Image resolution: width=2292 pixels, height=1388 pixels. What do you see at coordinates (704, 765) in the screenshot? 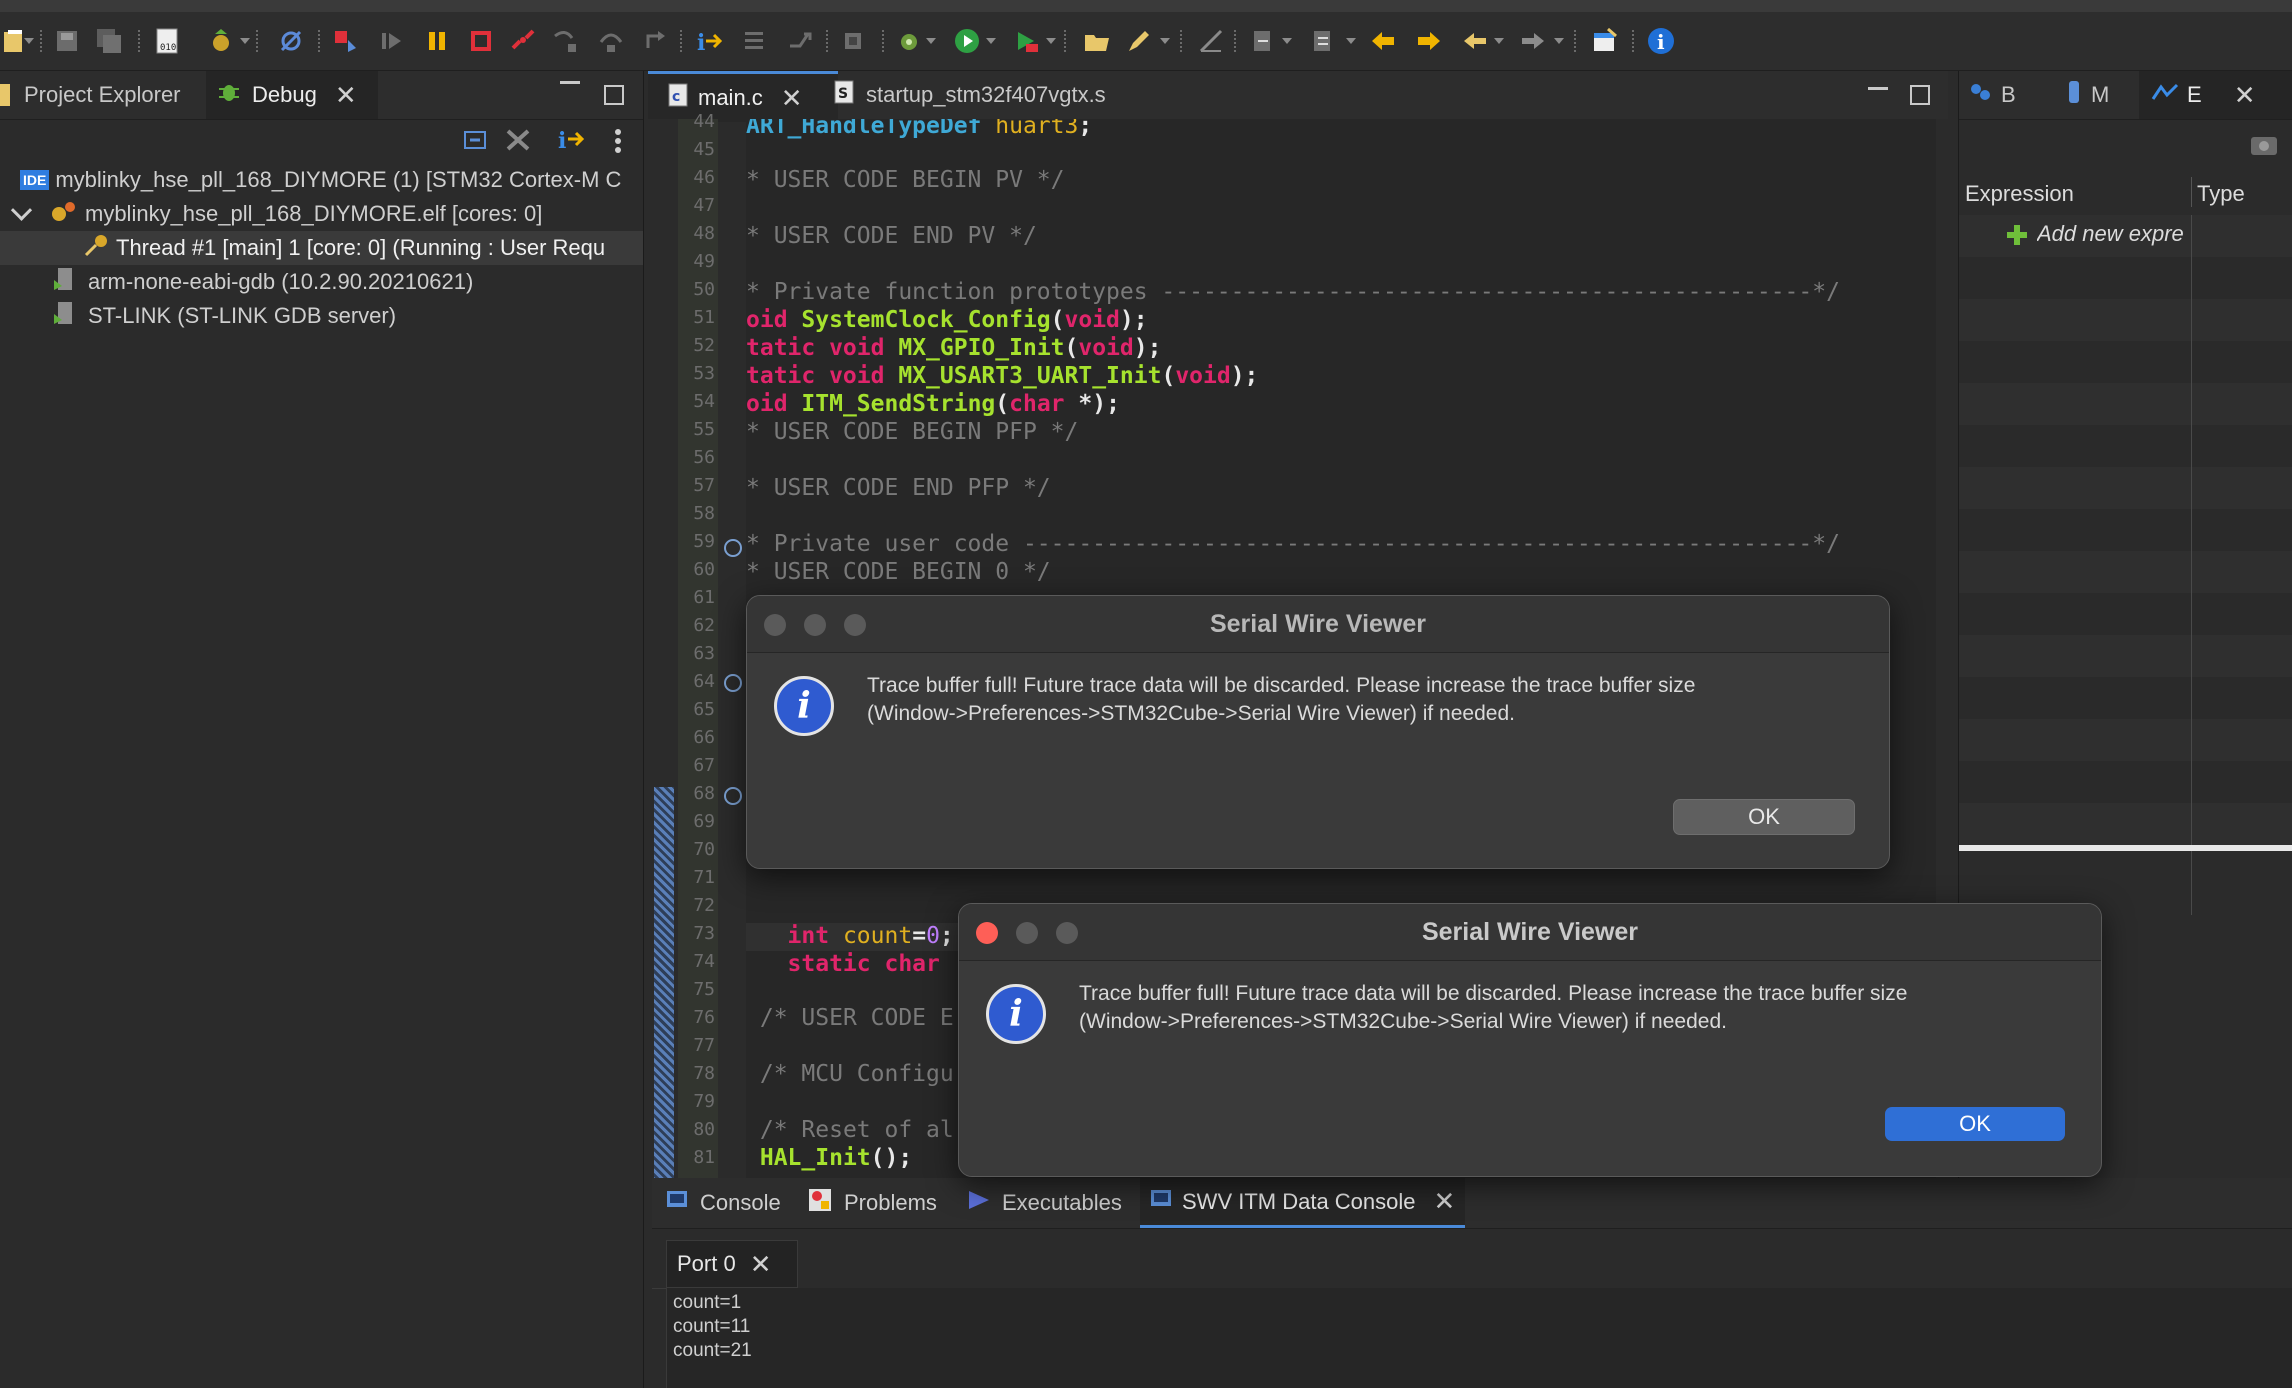
I see `line-number: 67` at bounding box center [704, 765].